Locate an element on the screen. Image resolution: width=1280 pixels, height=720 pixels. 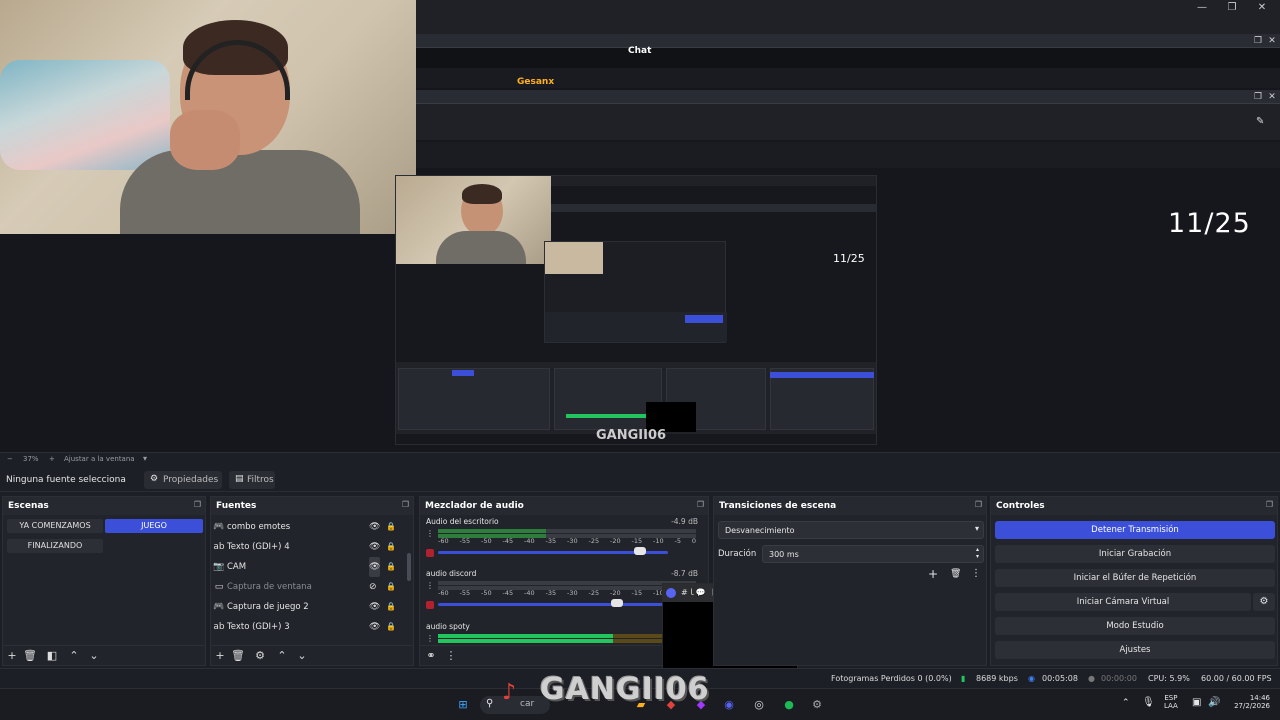
eye-hidden-icon: ⊘ is located at coordinates (373, 587).